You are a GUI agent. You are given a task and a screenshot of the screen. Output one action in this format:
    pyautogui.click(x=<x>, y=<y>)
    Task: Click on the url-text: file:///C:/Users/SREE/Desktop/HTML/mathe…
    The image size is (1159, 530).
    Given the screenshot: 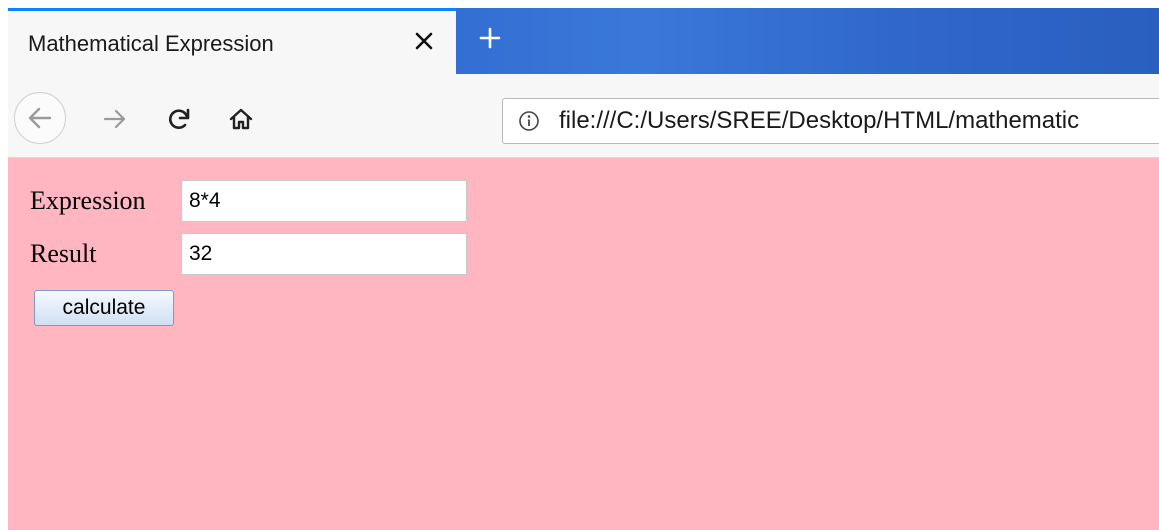 What is the action you would take?
    pyautogui.click(x=819, y=120)
    